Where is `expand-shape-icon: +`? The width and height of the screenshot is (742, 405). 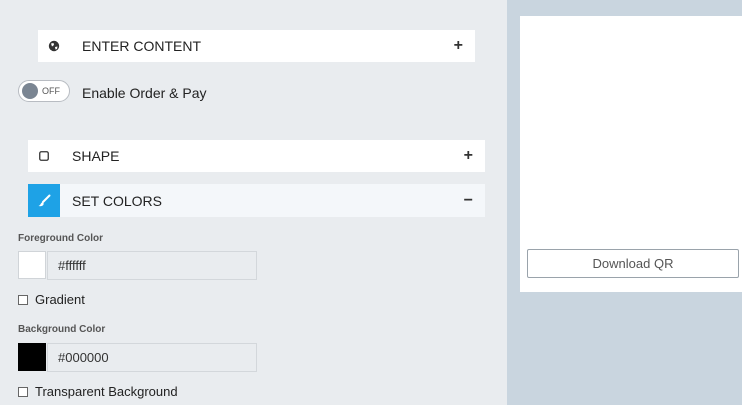
expand-shape-icon: + is located at coordinates (468, 156).